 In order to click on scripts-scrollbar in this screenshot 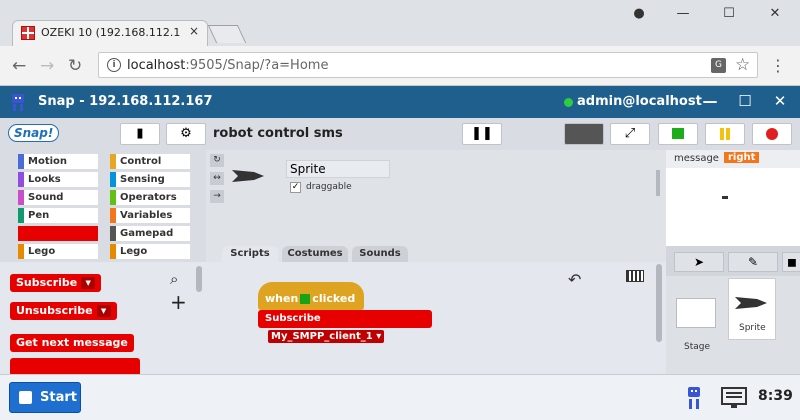, I will do `click(659, 303)`.